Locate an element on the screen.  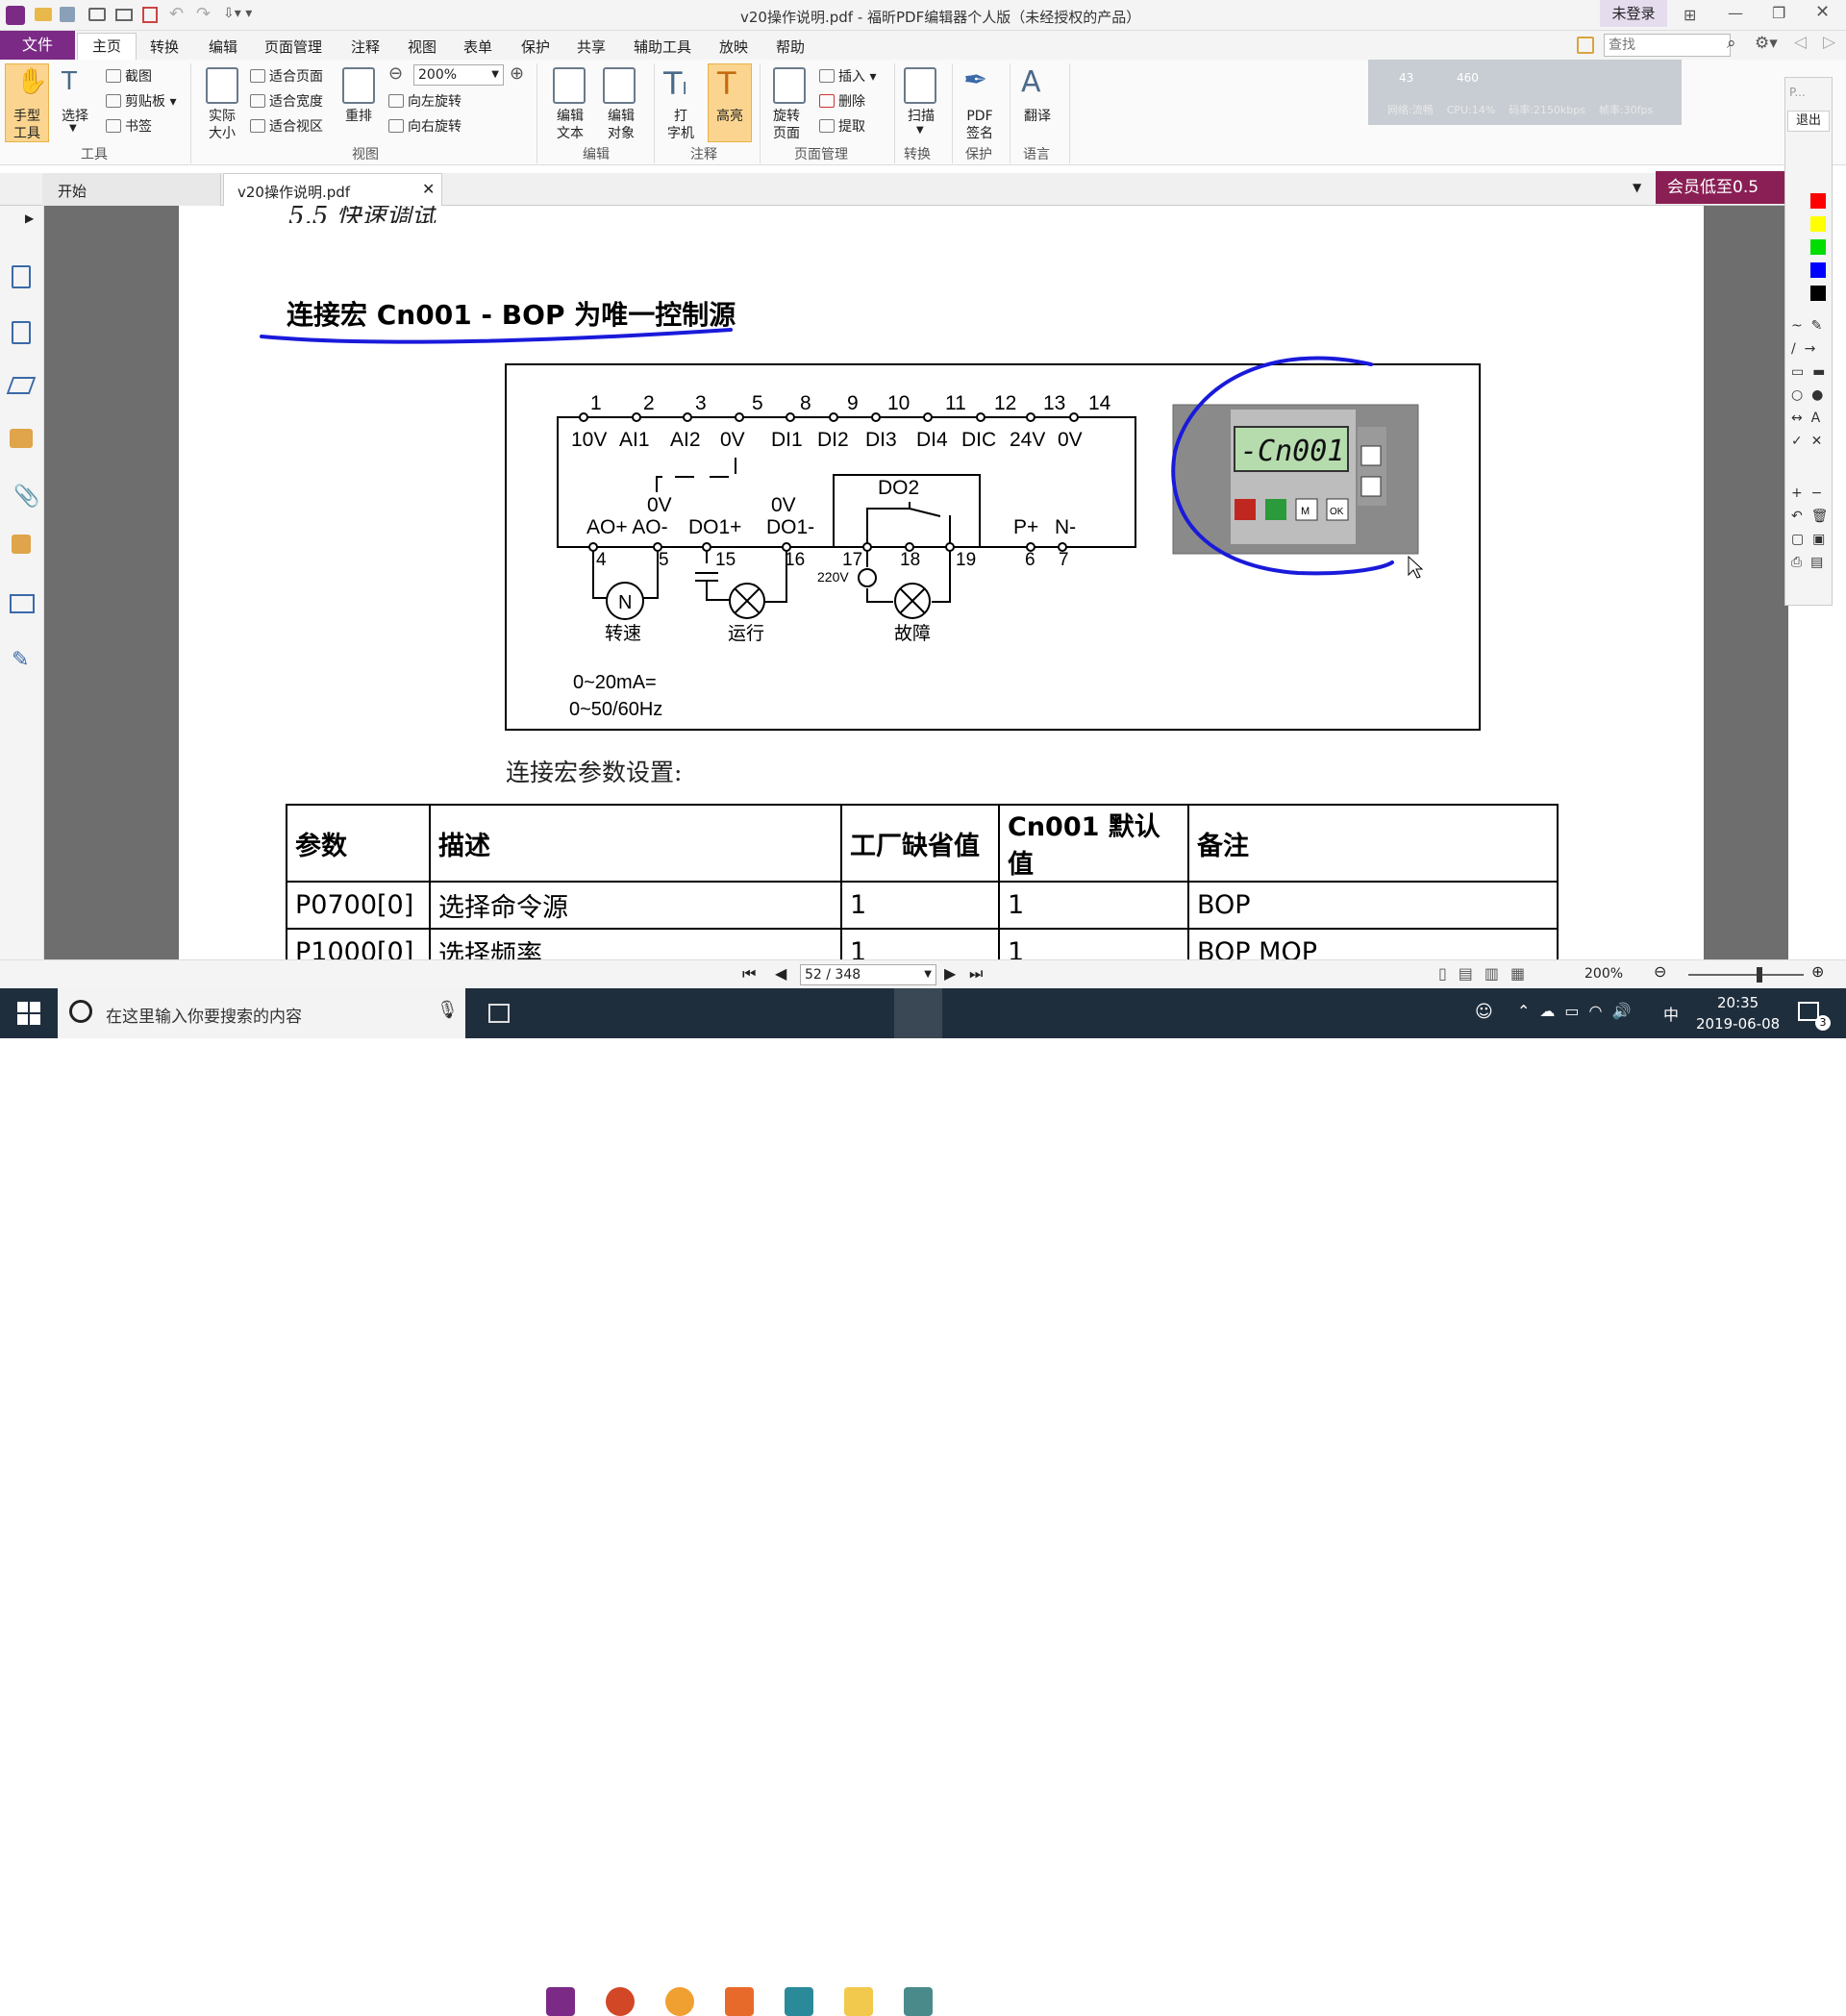
page-dropdown-icon: ▼ is located at coordinates (928, 974).